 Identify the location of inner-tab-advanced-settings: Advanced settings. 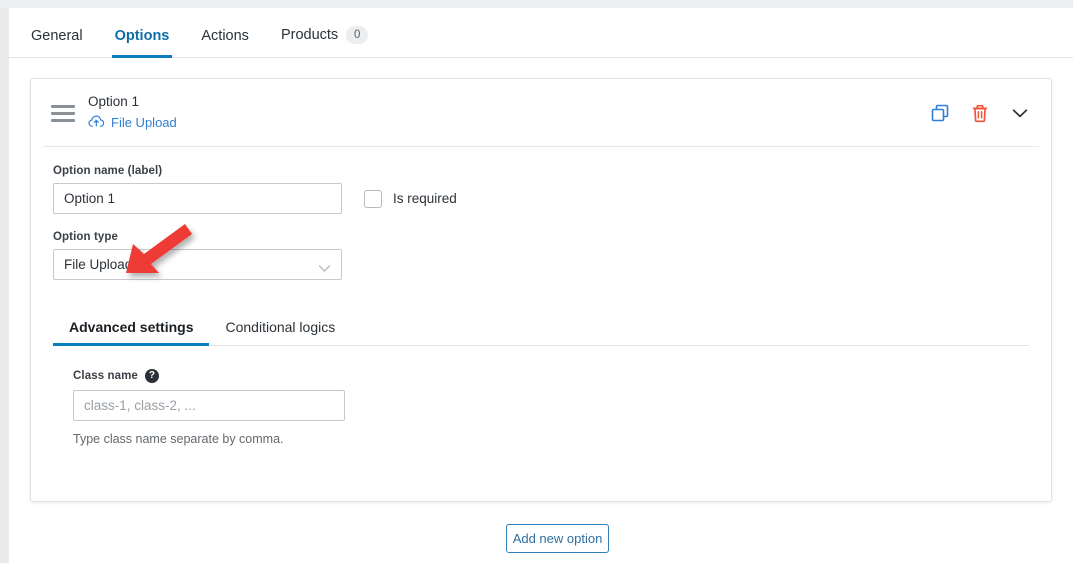
(131, 332).